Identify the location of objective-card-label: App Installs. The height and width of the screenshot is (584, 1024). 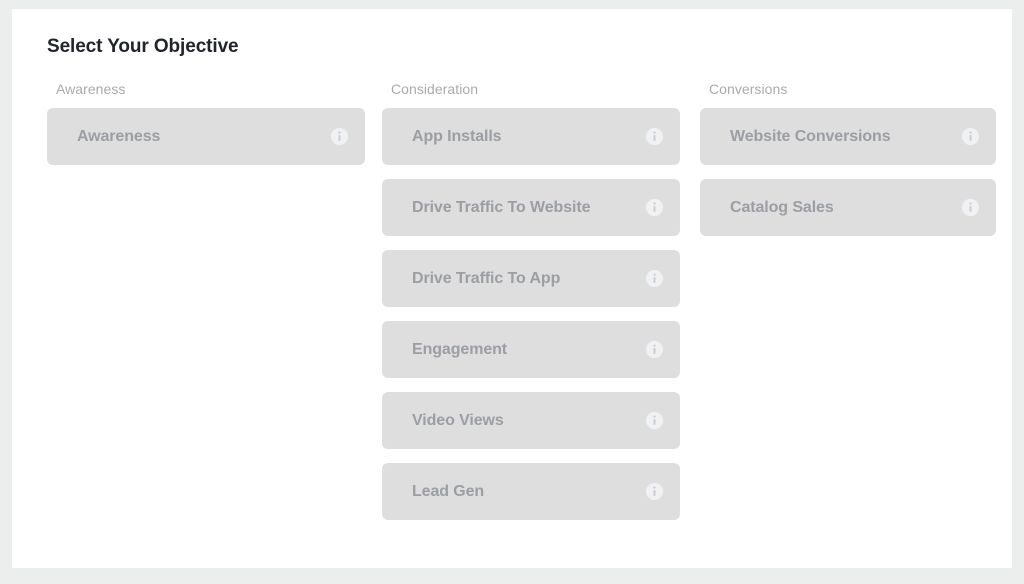
(457, 136).